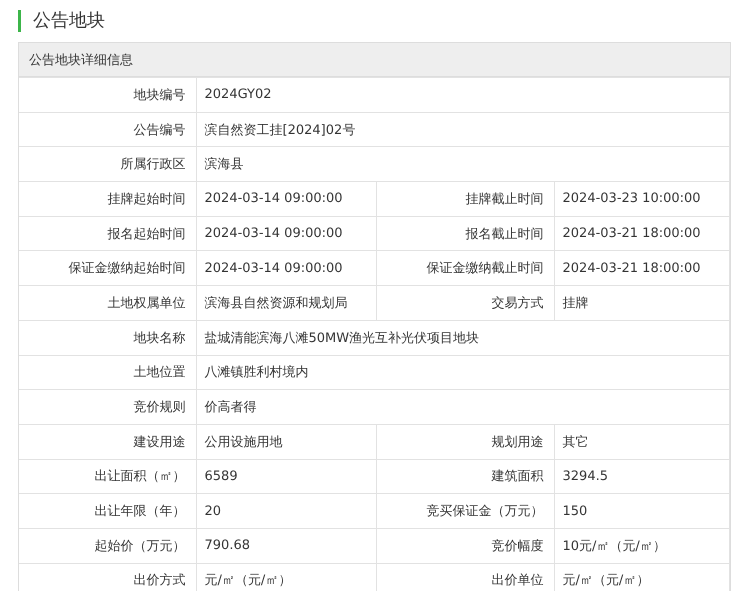 The width and height of the screenshot is (750, 591). I want to click on field-label: 竞价幅度, so click(465, 546).